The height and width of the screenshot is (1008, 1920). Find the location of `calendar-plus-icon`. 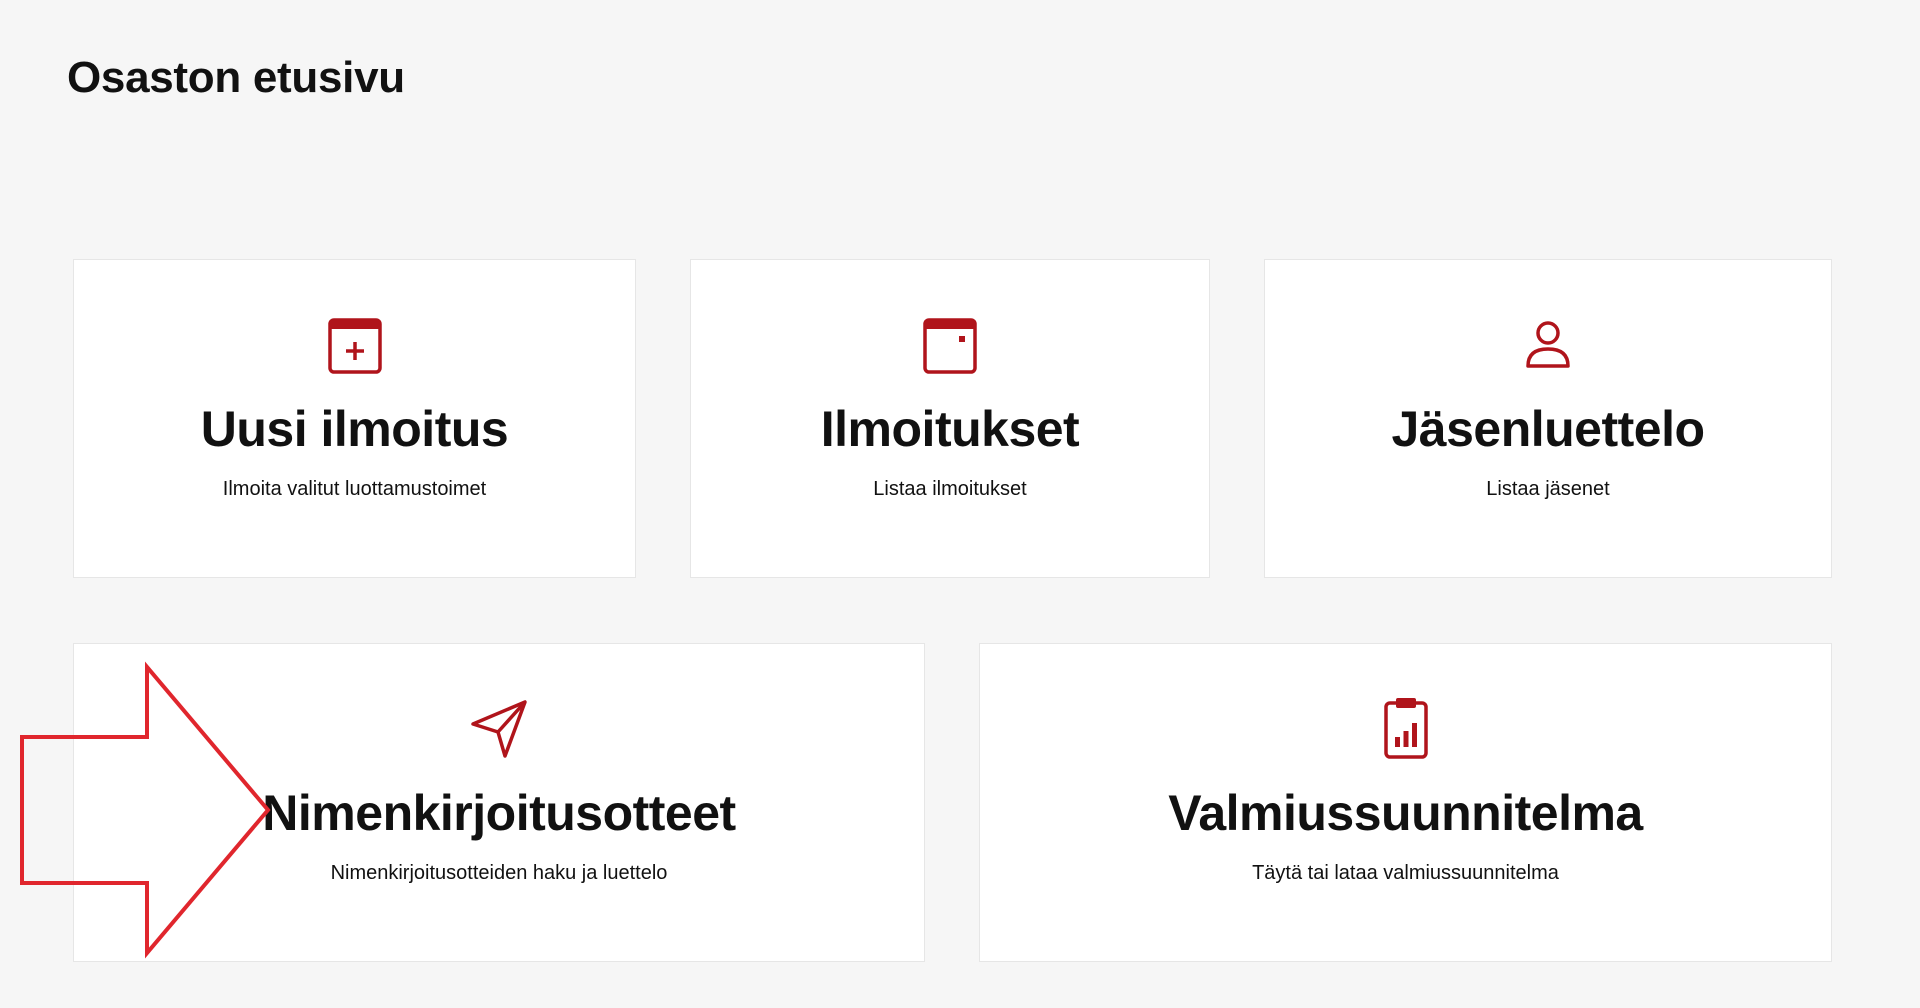

calendar-plus-icon is located at coordinates (355, 344).